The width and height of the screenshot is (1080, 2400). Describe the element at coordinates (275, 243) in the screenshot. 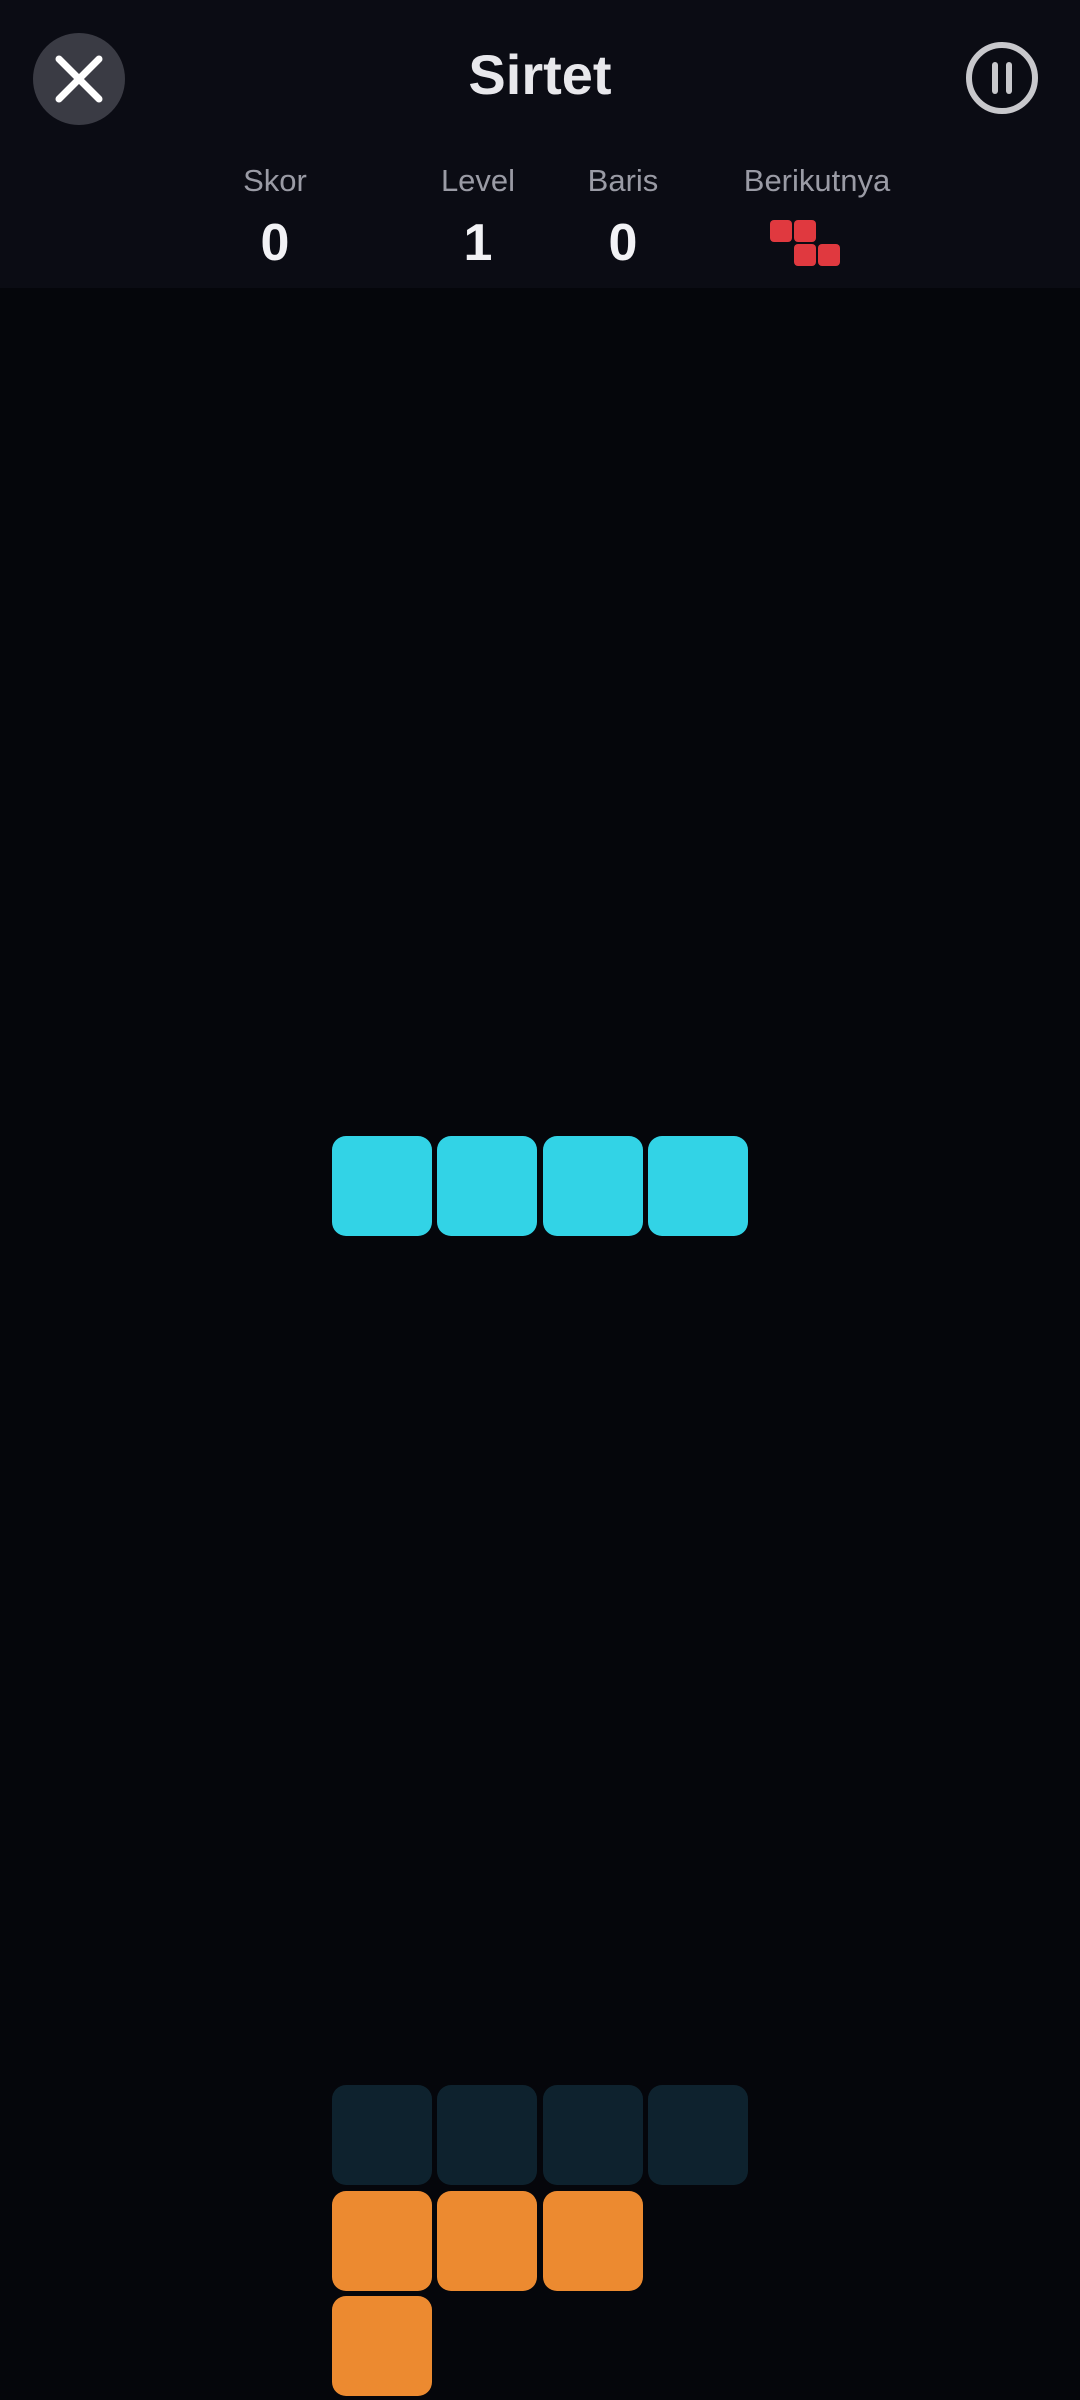

I see `score-value: 0` at that location.